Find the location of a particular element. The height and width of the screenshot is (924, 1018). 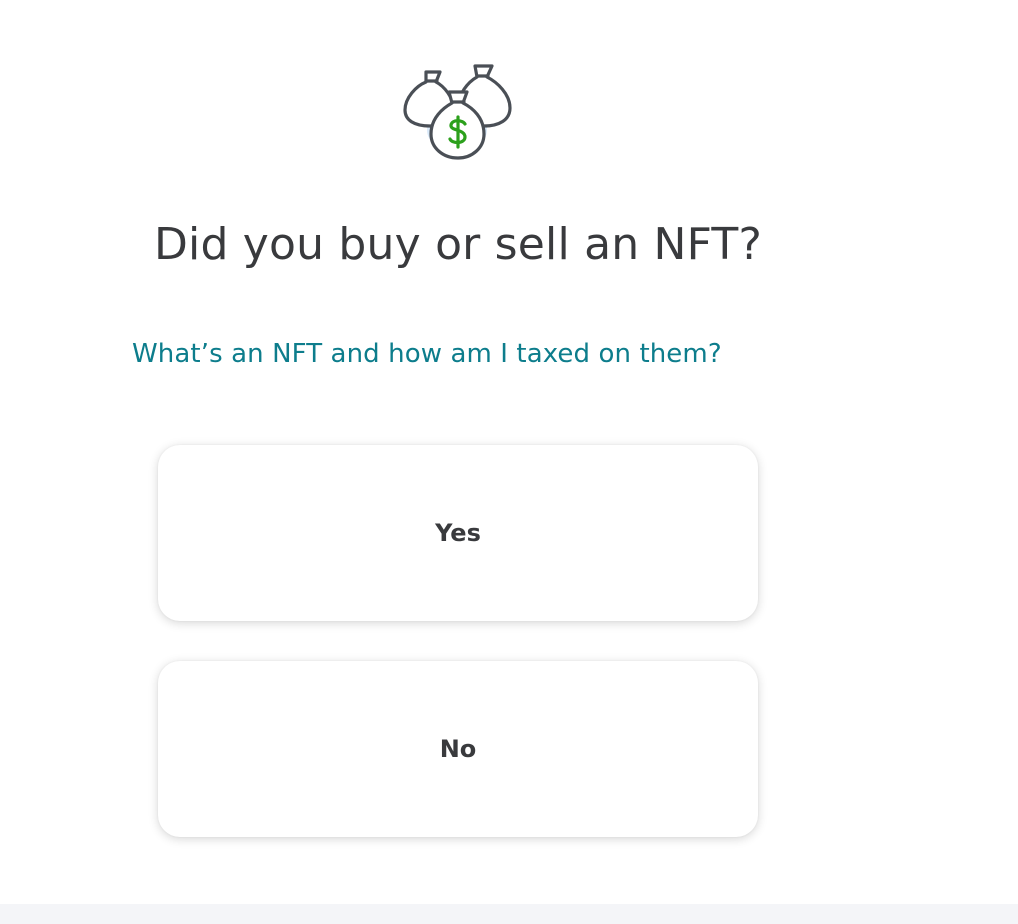

yes-button: Yes is located at coordinates (458, 533).